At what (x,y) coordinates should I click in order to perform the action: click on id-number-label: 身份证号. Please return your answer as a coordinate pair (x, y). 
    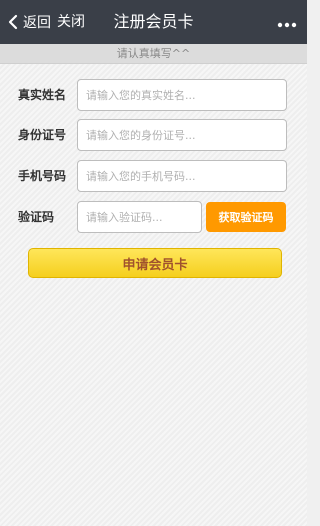
    Looking at the image, I should click on (42, 135).